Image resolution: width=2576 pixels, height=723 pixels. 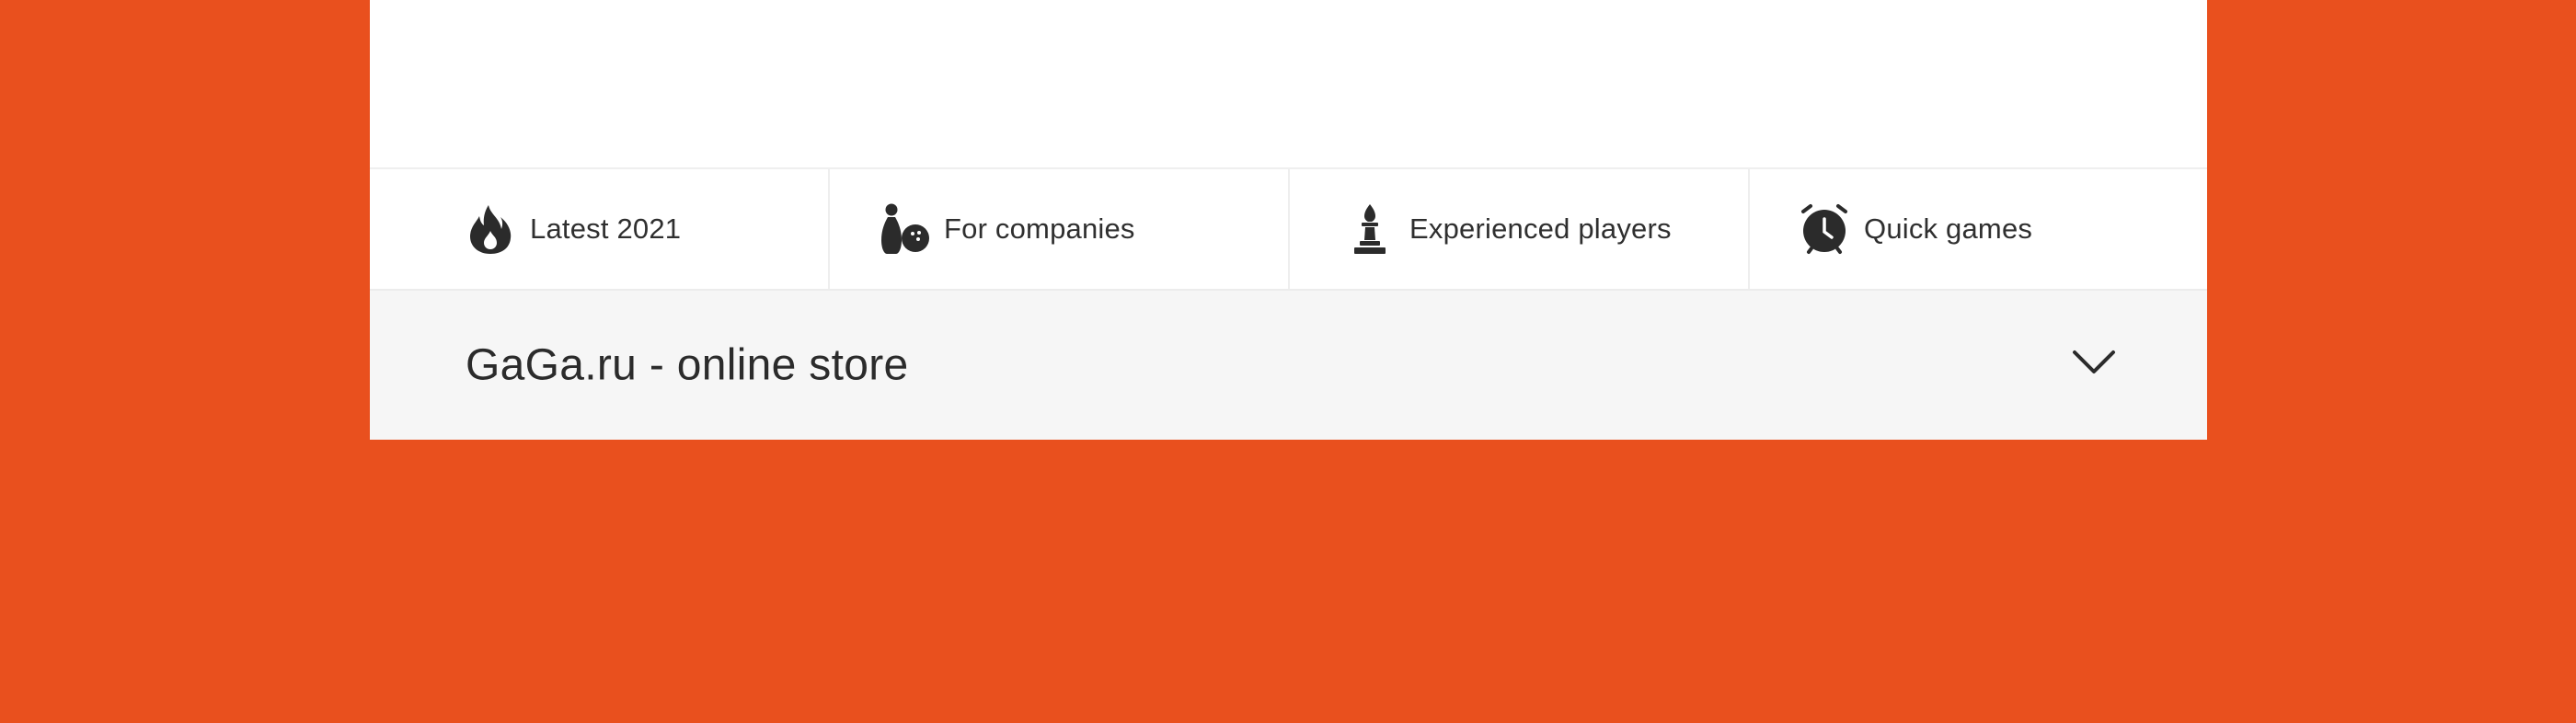 What do you see at coordinates (1824, 229) in the screenshot?
I see `alarm-clock-icon` at bounding box center [1824, 229].